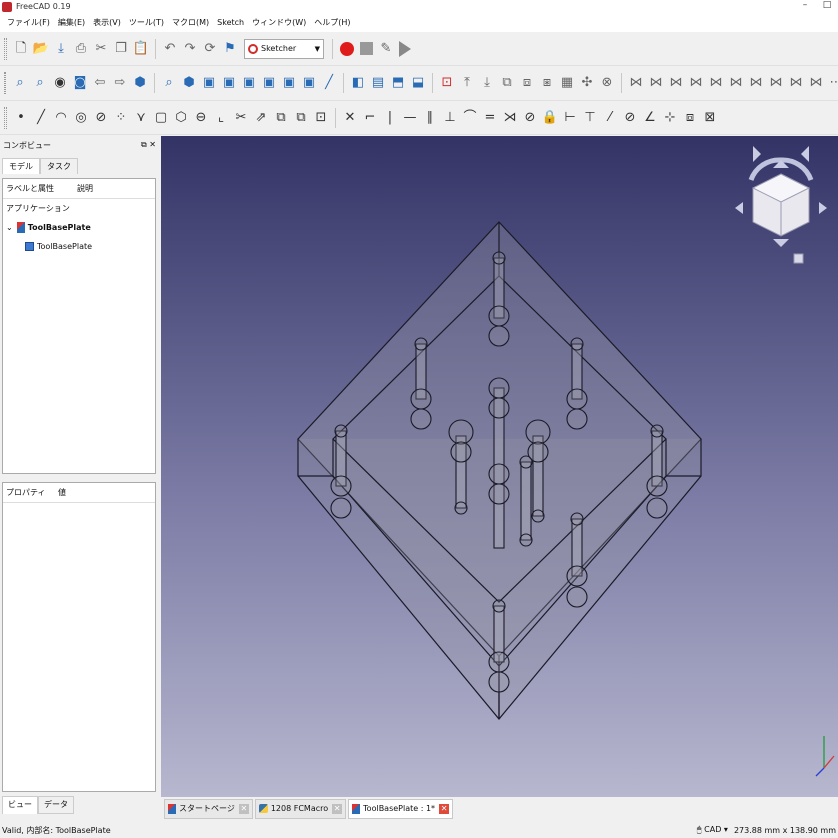 This screenshot has height=838, width=838. I want to click on constrain-distance-icon: ⁄, so click(610, 118).